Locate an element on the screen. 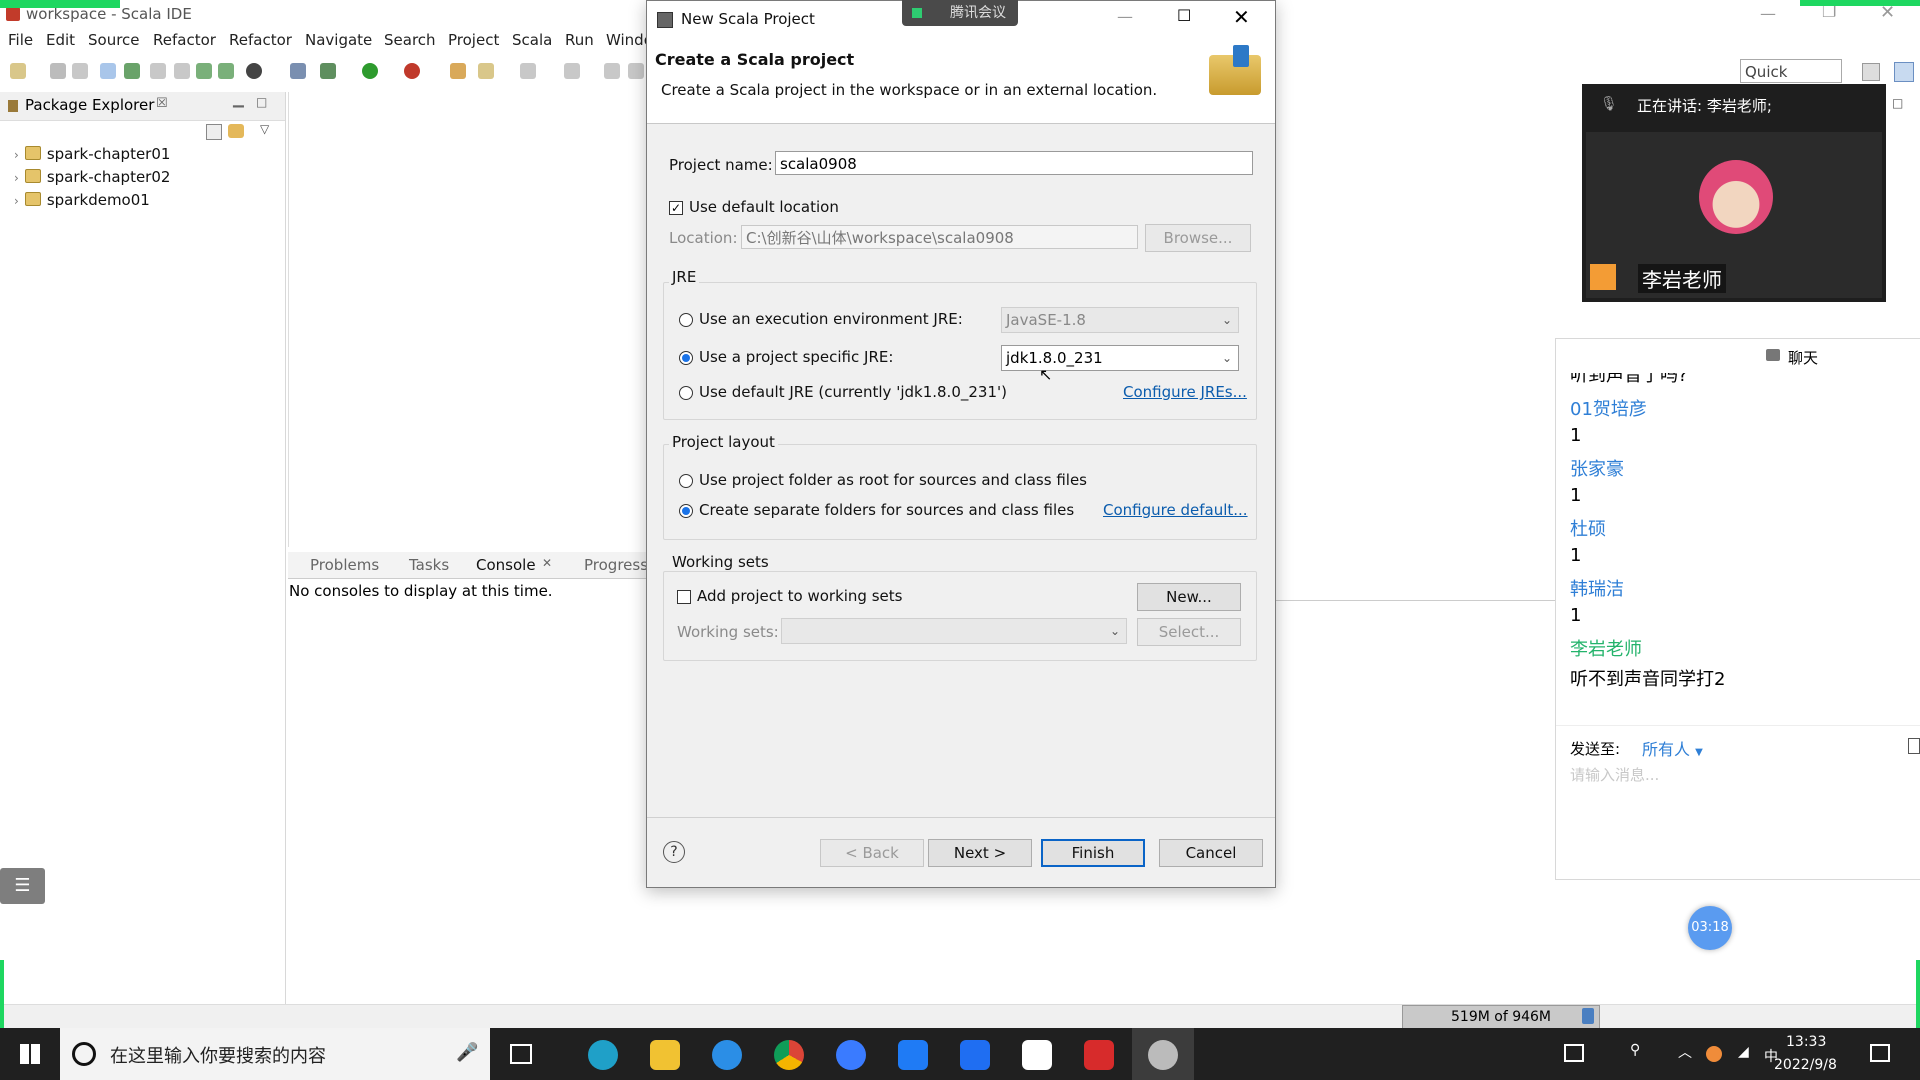 The height and width of the screenshot is (1080, 1920). run-gc-icon is located at coordinates (1588, 1016).